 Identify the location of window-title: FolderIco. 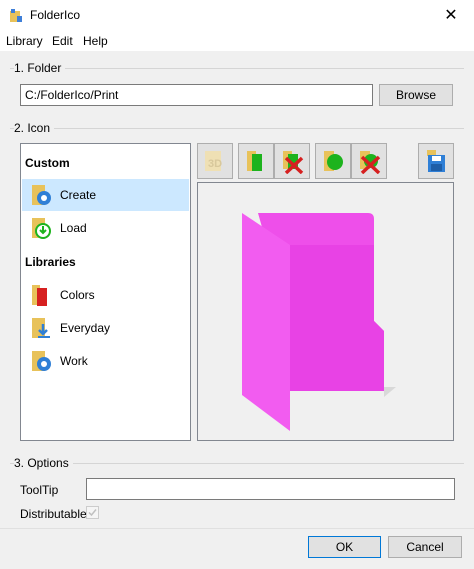
(55, 15).